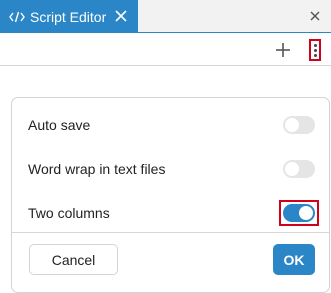 This screenshot has height=293, width=331. I want to click on close-icon, so click(121, 16).